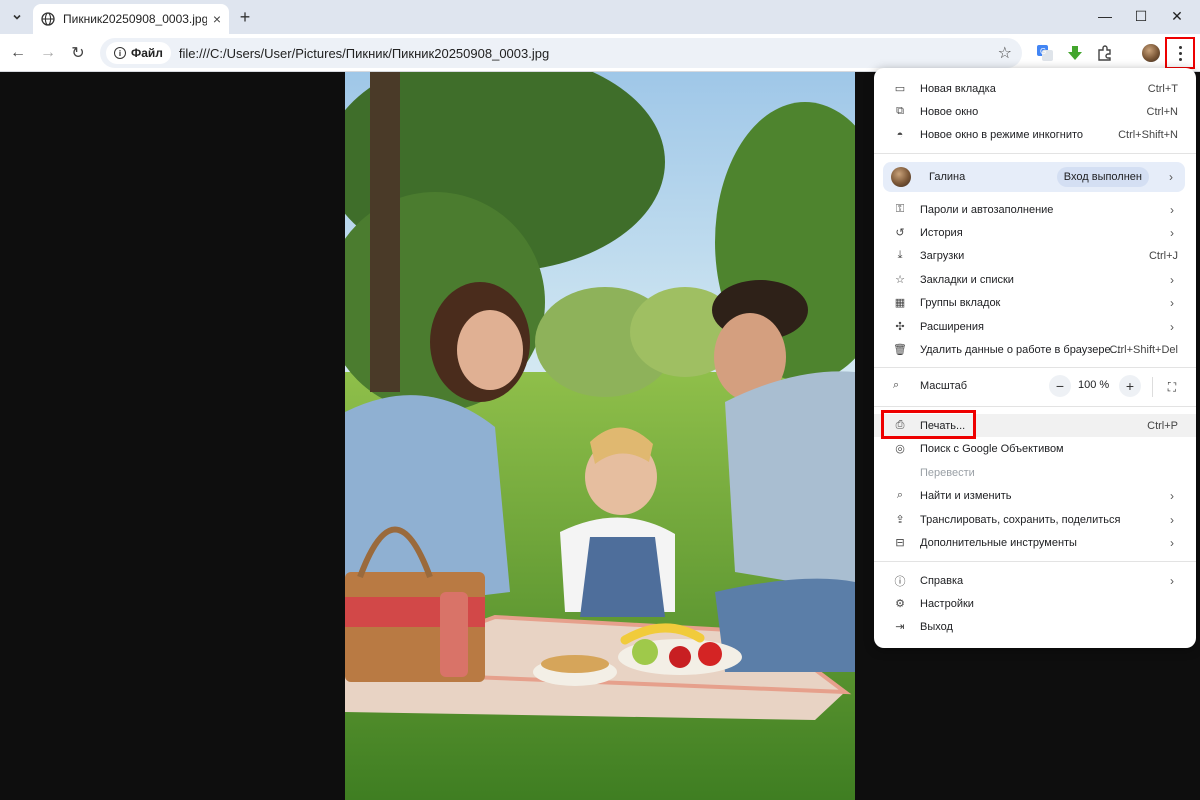  What do you see at coordinates (1035, 542) in the screenshot?
I see `menu-item-more-tools: ⊟ Дополнительные инструменты ›` at bounding box center [1035, 542].